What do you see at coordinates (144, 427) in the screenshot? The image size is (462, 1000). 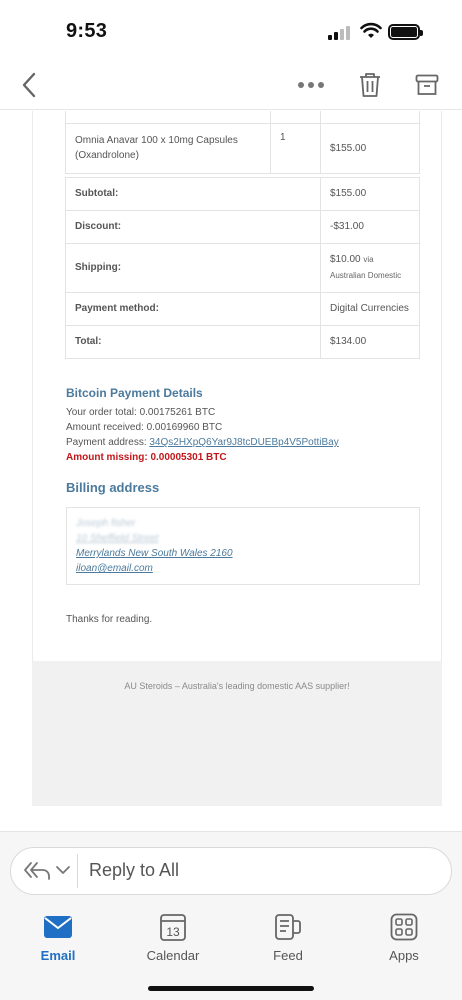 I see `btc-amount-received: Amount received: 0.00169960 BTC` at bounding box center [144, 427].